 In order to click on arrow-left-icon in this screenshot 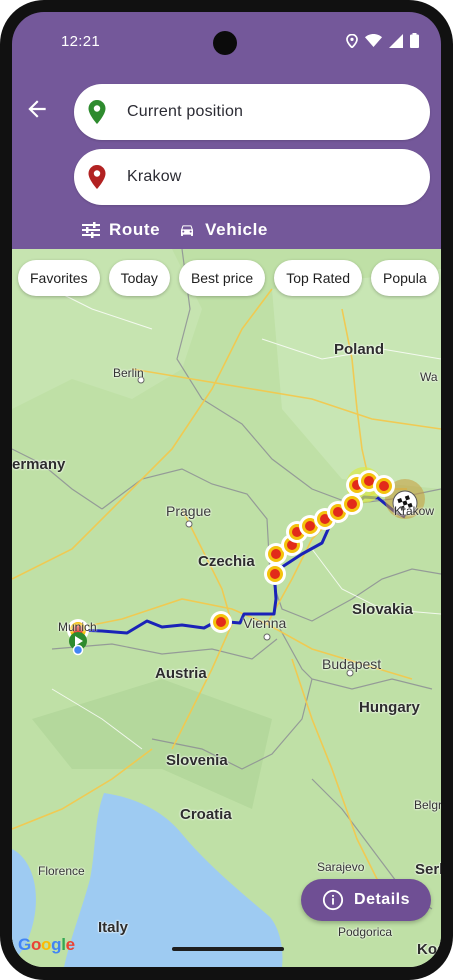, I will do `click(37, 109)`.